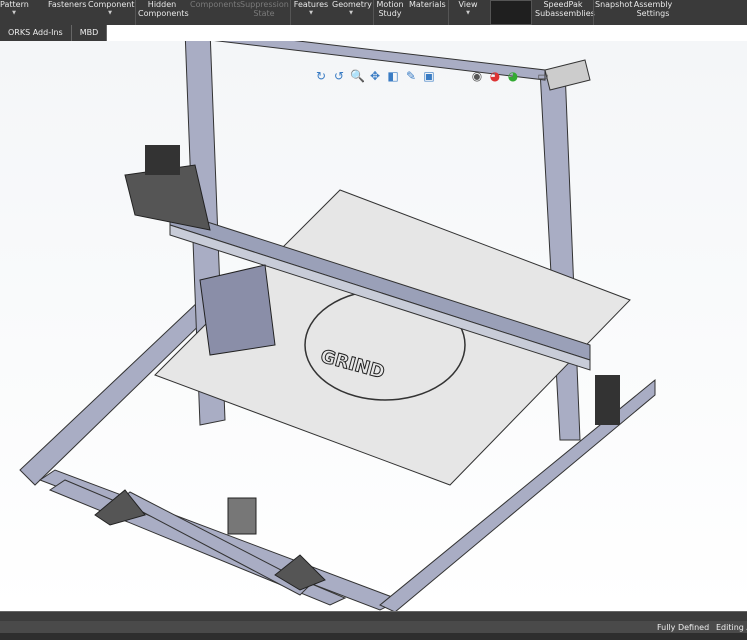  I want to click on geometry-button: Geometry ▼, so click(352, 9).